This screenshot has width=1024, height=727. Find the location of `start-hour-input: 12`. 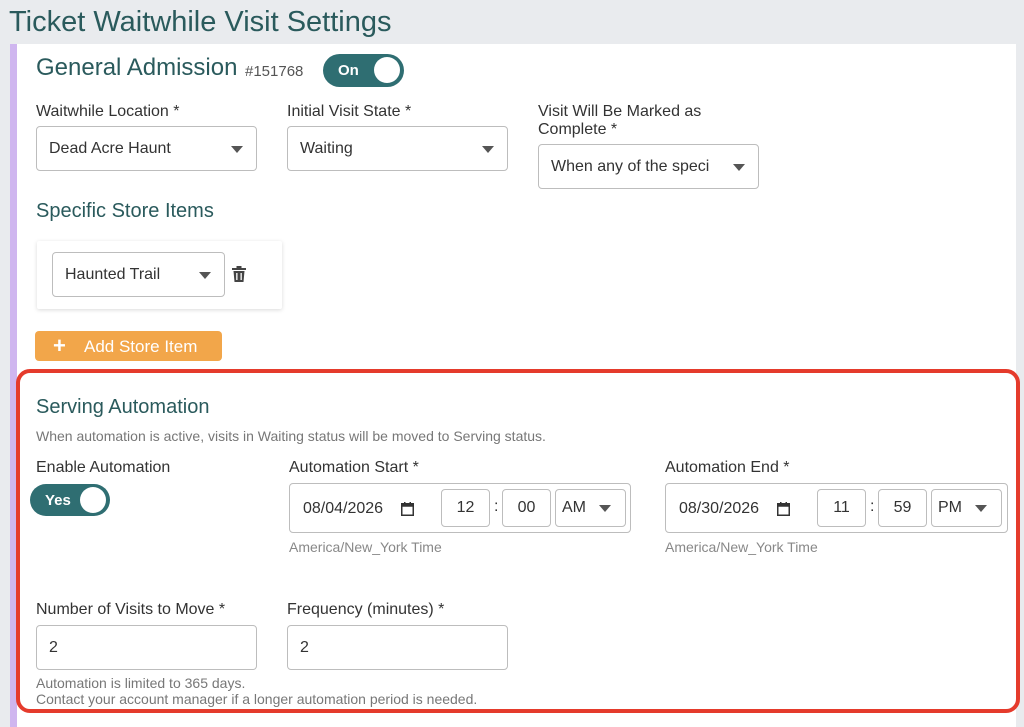

start-hour-input: 12 is located at coordinates (465, 508).